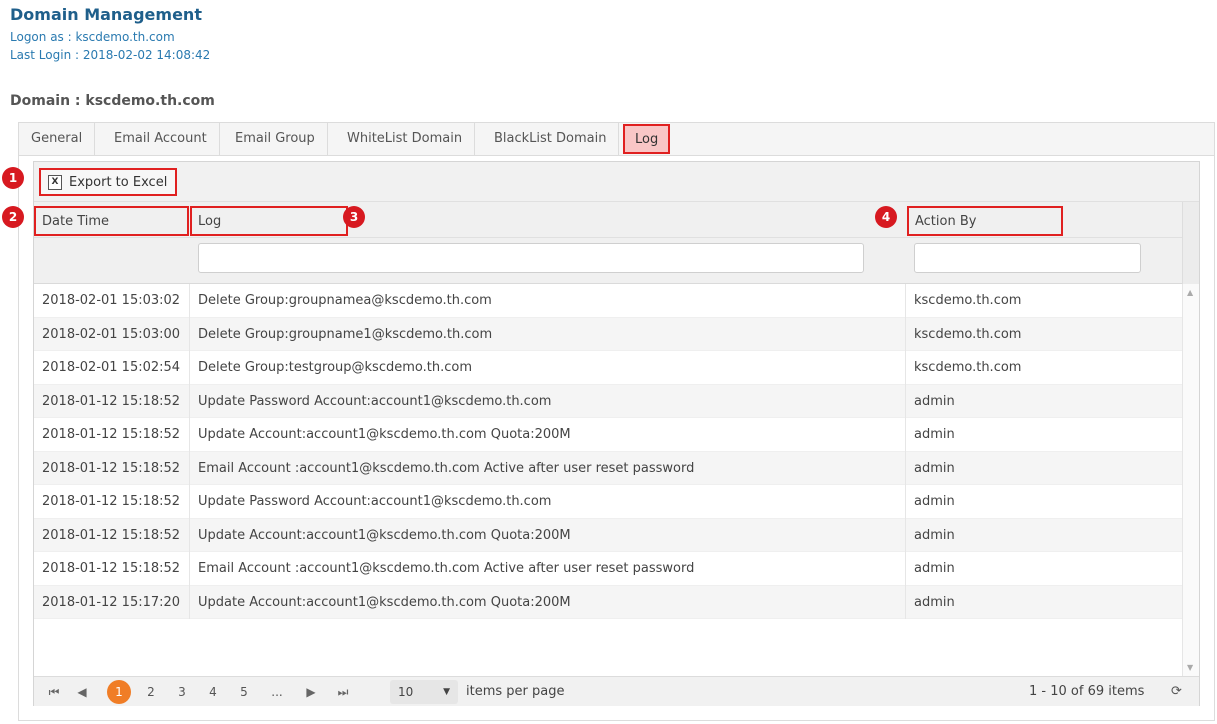 This screenshot has width=1217, height=724. Describe the element at coordinates (446, 692) in the screenshot. I see `chevron-down-icon: ▼` at that location.